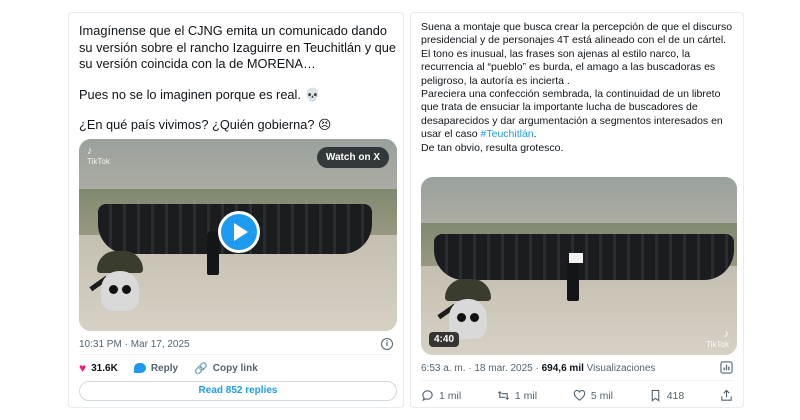  Describe the element at coordinates (503, 395) in the screenshot. I see `repost-icon` at that location.